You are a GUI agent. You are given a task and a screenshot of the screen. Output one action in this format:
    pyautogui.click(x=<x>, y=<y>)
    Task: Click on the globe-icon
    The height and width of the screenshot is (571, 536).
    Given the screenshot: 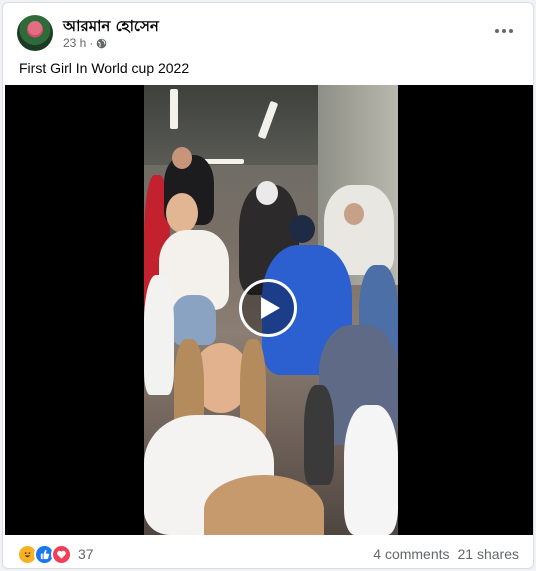 What is the action you would take?
    pyautogui.click(x=101, y=43)
    